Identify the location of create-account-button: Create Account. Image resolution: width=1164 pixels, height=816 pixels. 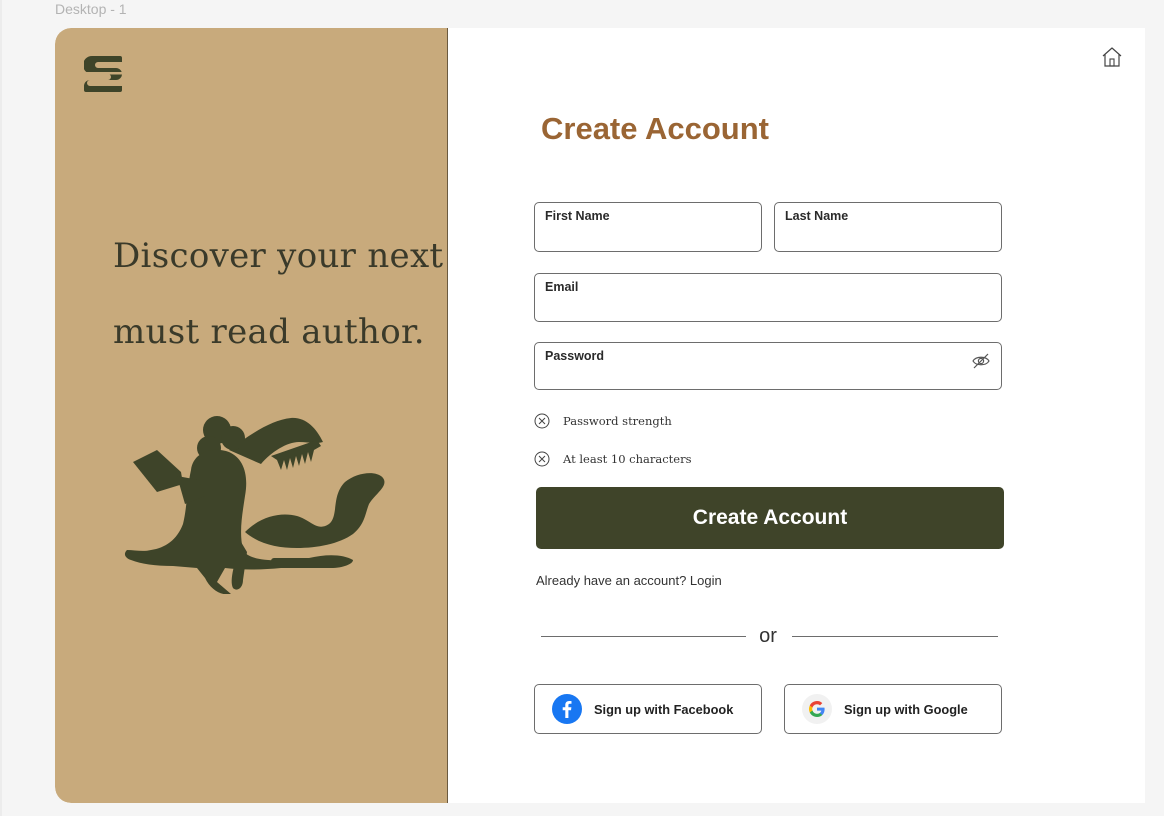
(770, 518).